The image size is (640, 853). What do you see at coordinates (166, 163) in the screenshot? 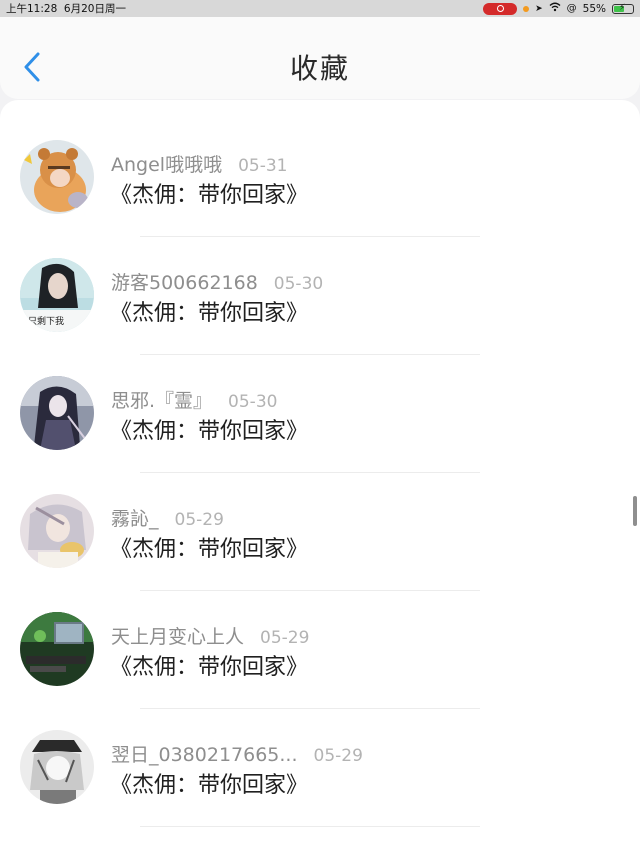
I see `username: Angel哦哦哦` at bounding box center [166, 163].